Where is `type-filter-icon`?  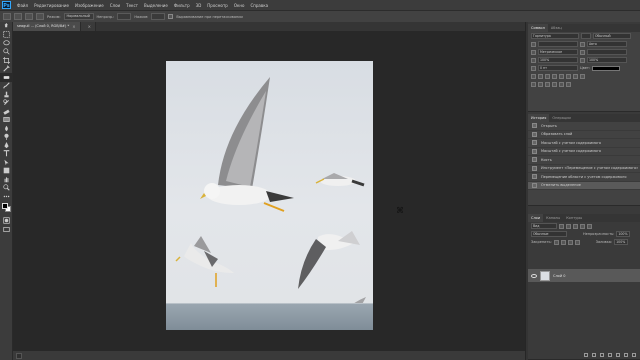
type-filter-icon is located at coordinates (575, 226).